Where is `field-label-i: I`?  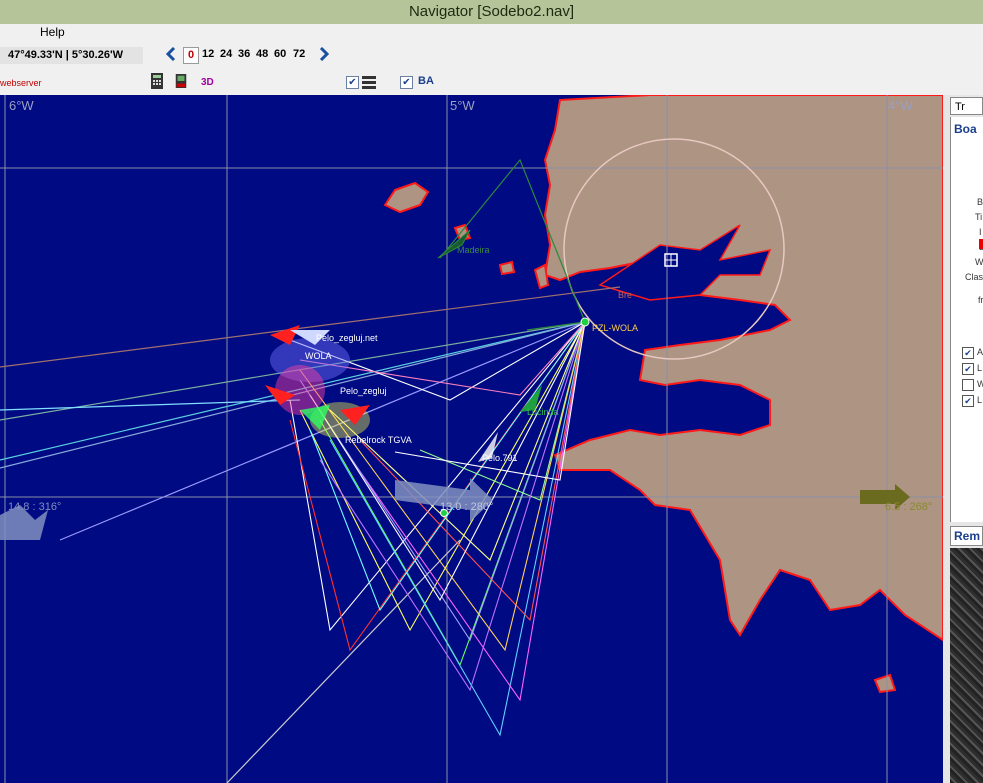
field-label-i: I is located at coordinates (980, 232).